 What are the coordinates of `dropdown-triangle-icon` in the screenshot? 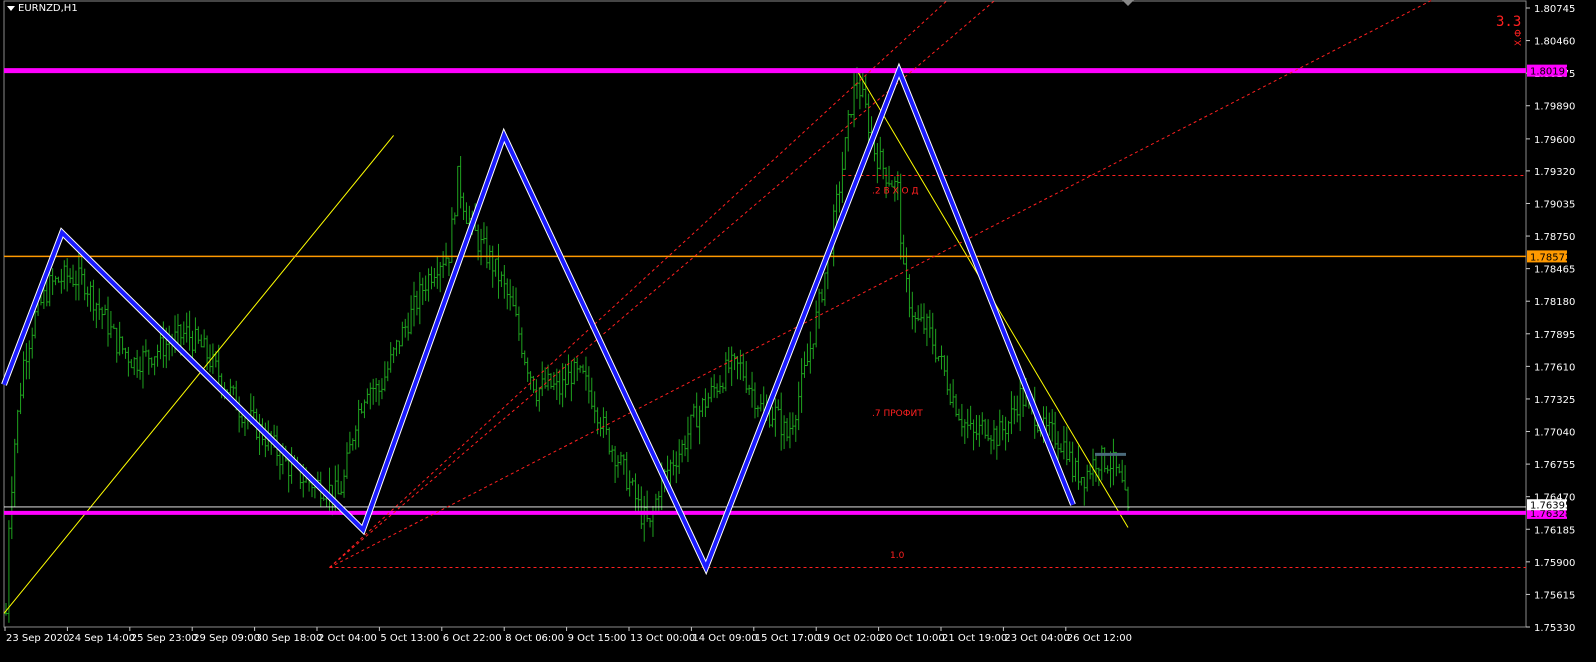 It's located at (11, 8).